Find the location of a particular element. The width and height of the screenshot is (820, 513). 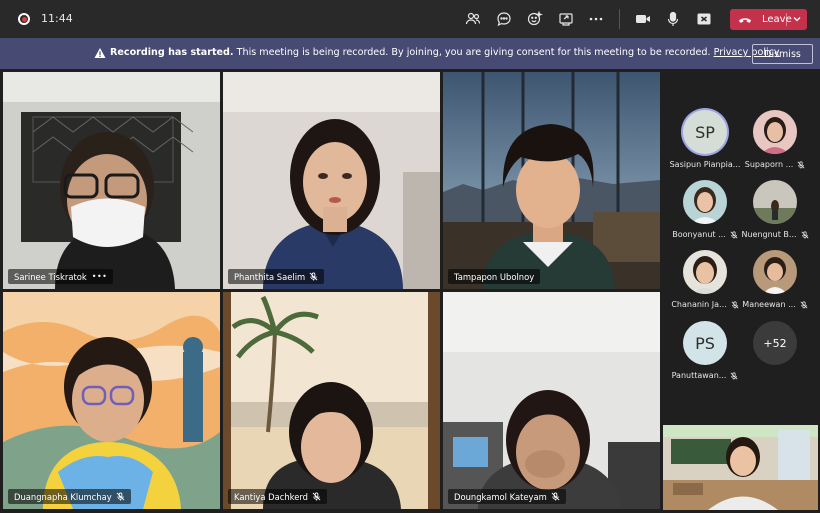

video-tile: Kantiya Dachkerd is located at coordinates (331, 400).